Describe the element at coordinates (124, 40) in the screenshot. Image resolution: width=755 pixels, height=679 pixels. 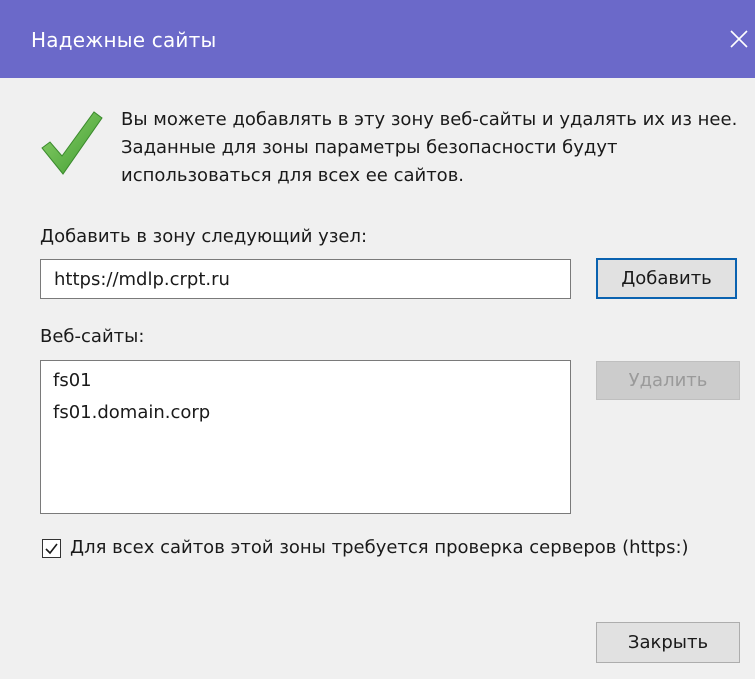
I see `dialog-title: Надежные сайты` at that location.